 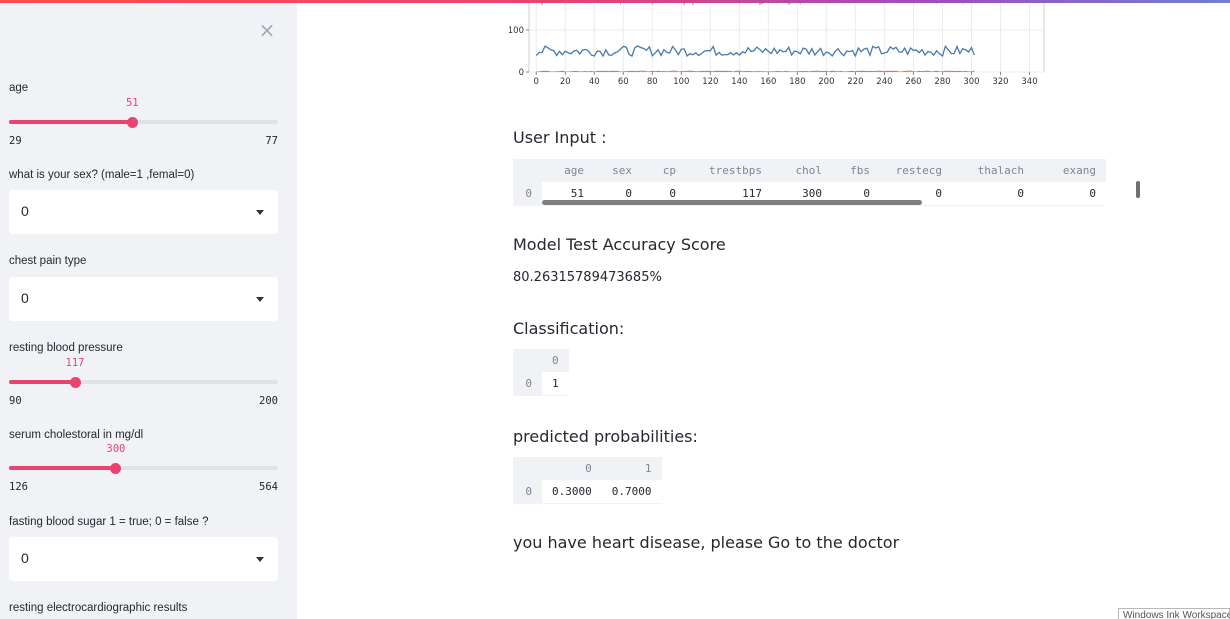 What do you see at coordinates (855, 82) in the screenshot?
I see `x-tick-label: 220` at bounding box center [855, 82].